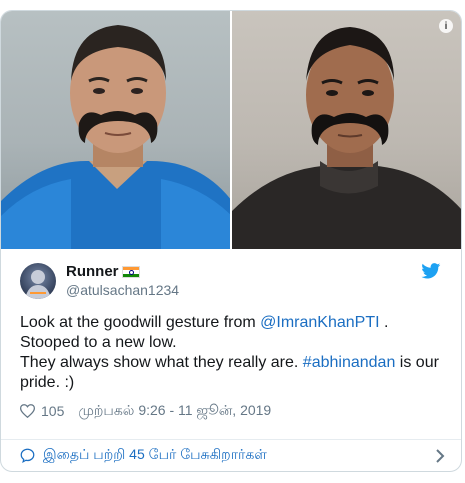 The height and width of the screenshot is (483, 465). I want to click on tweet-text-part: They always show what they really are., so click(161, 362).